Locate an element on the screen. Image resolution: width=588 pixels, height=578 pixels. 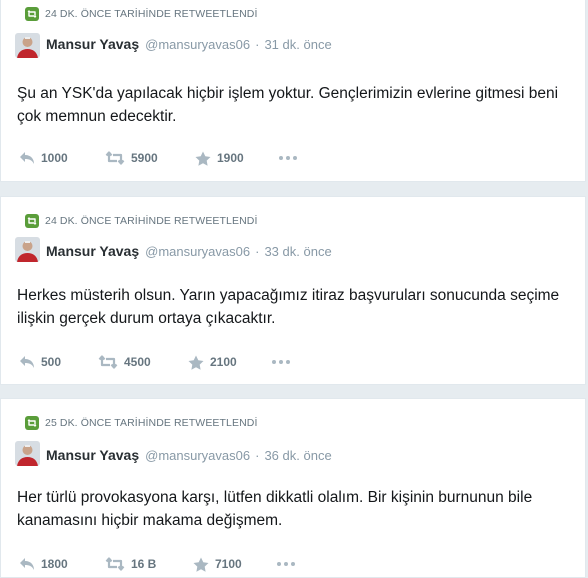
reply-button: 1000 is located at coordinates (62, 158).